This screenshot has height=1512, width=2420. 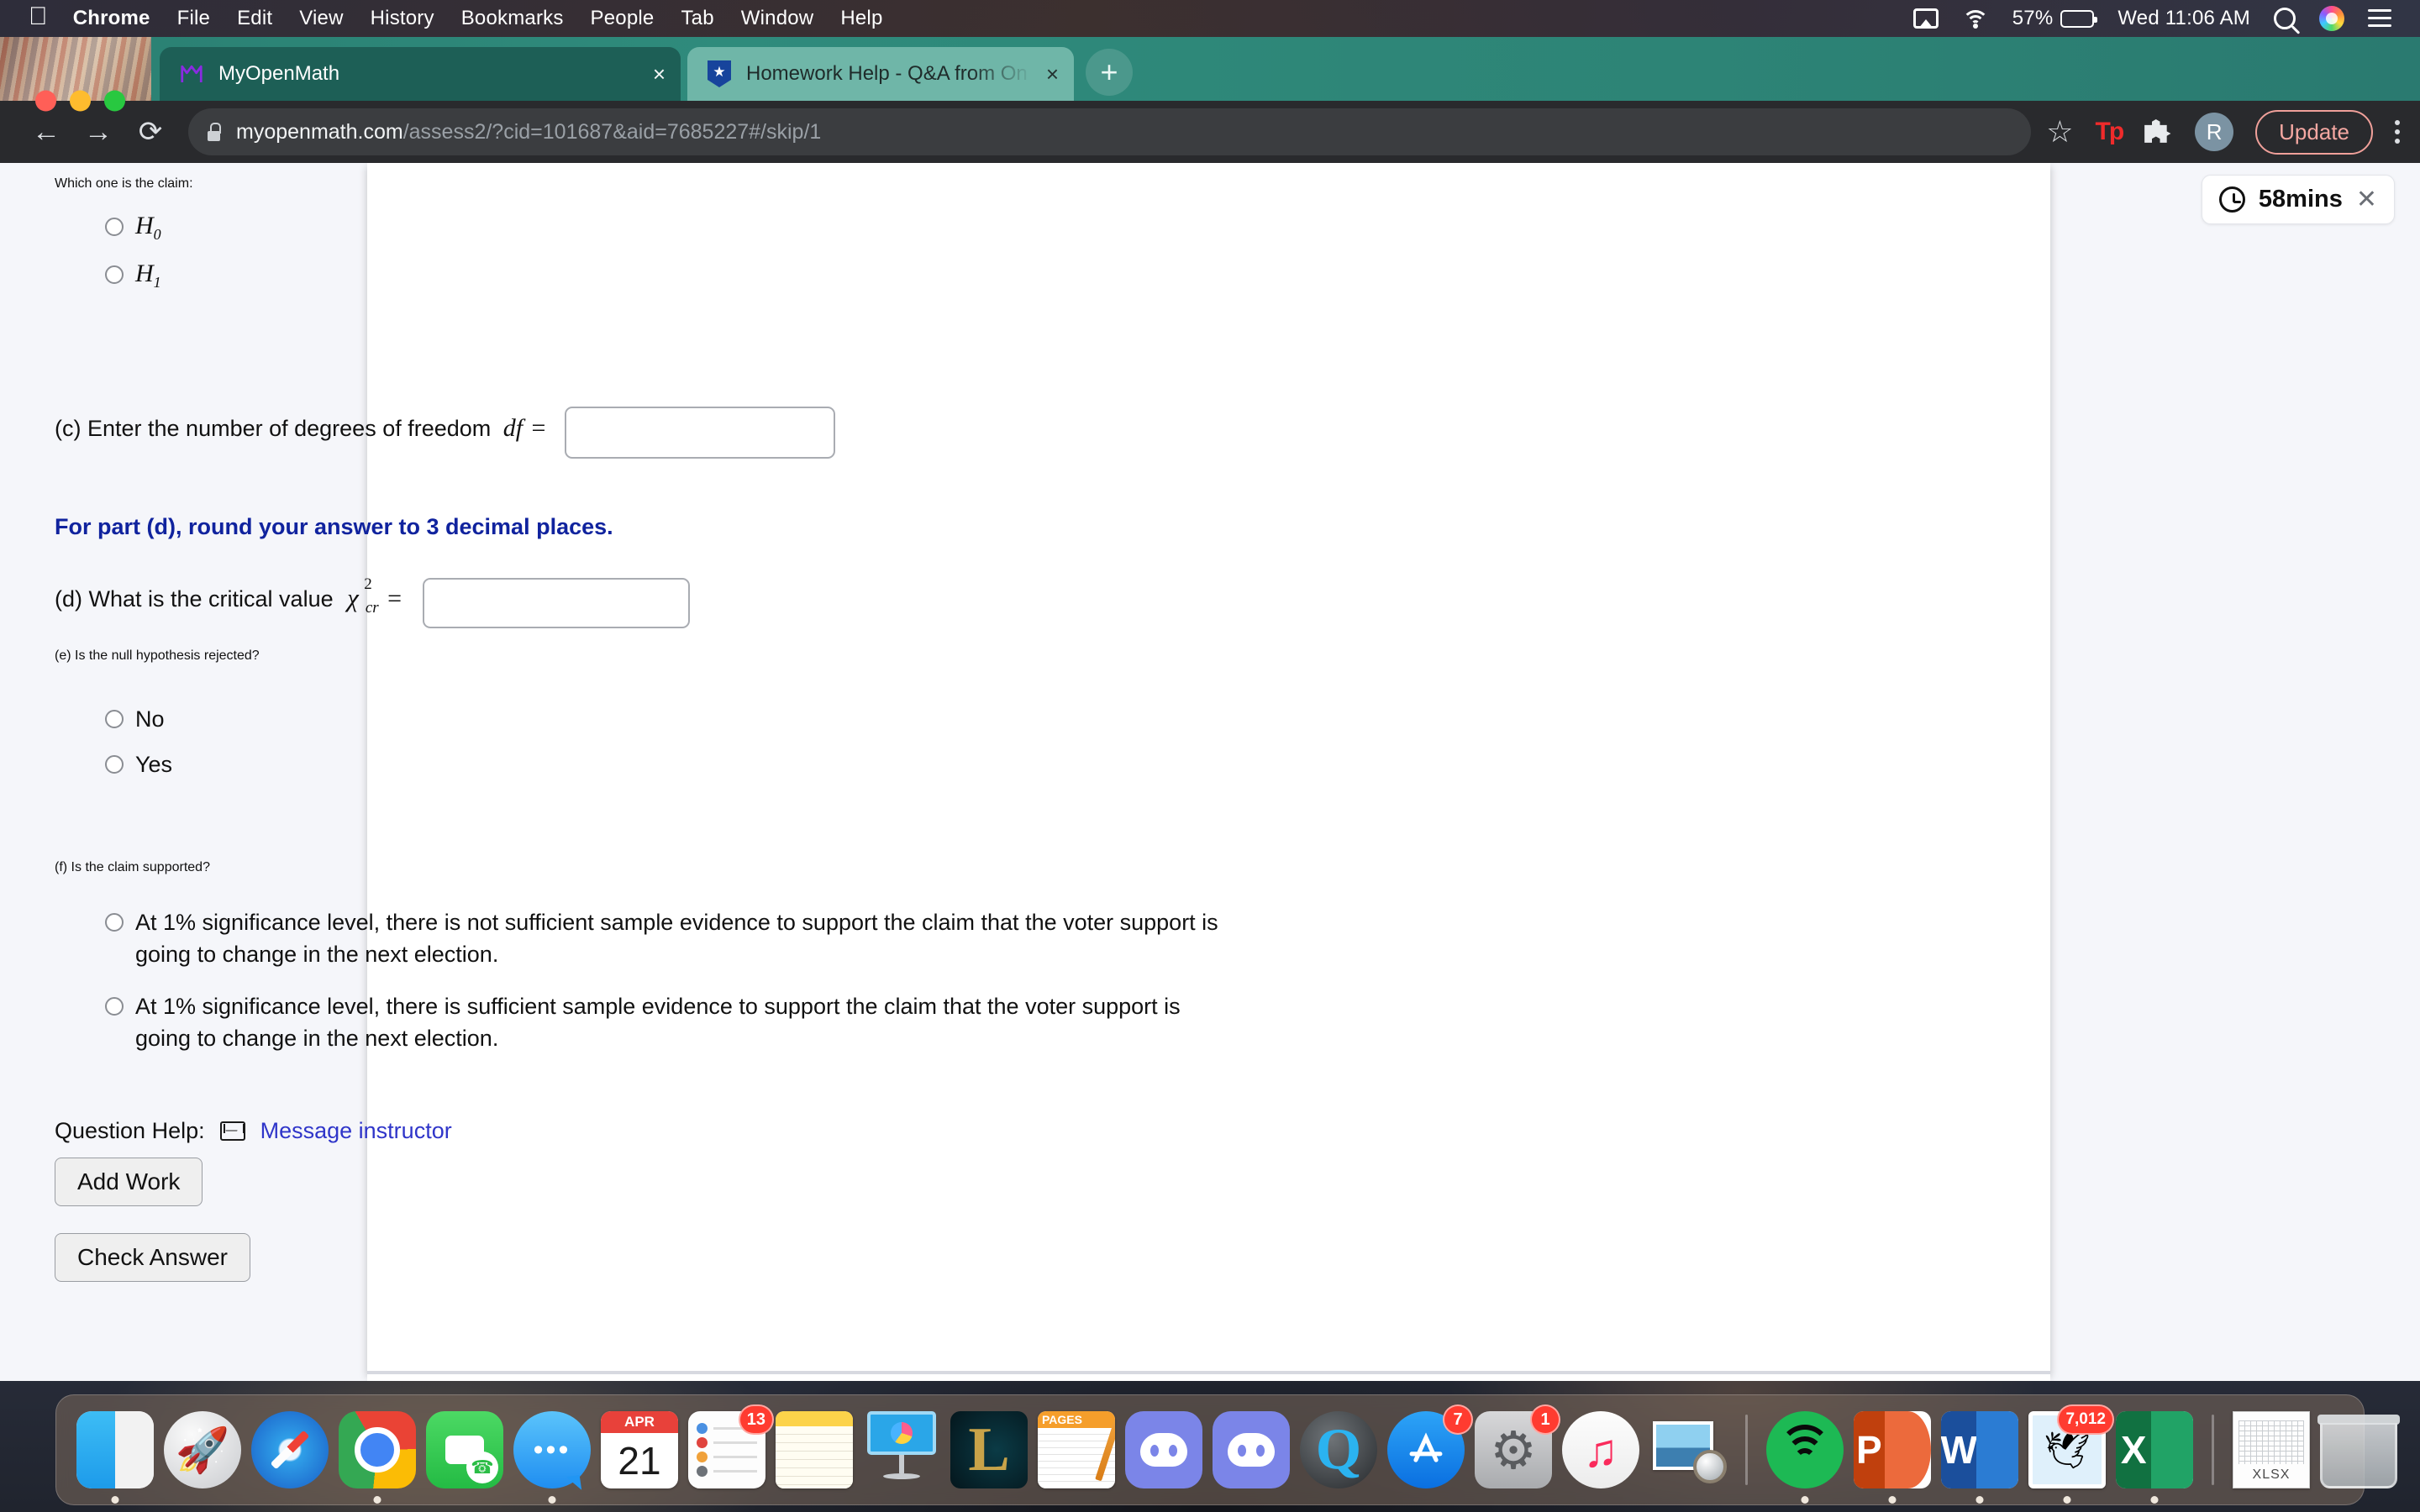 I want to click on menu-item-file: File, so click(x=193, y=18).